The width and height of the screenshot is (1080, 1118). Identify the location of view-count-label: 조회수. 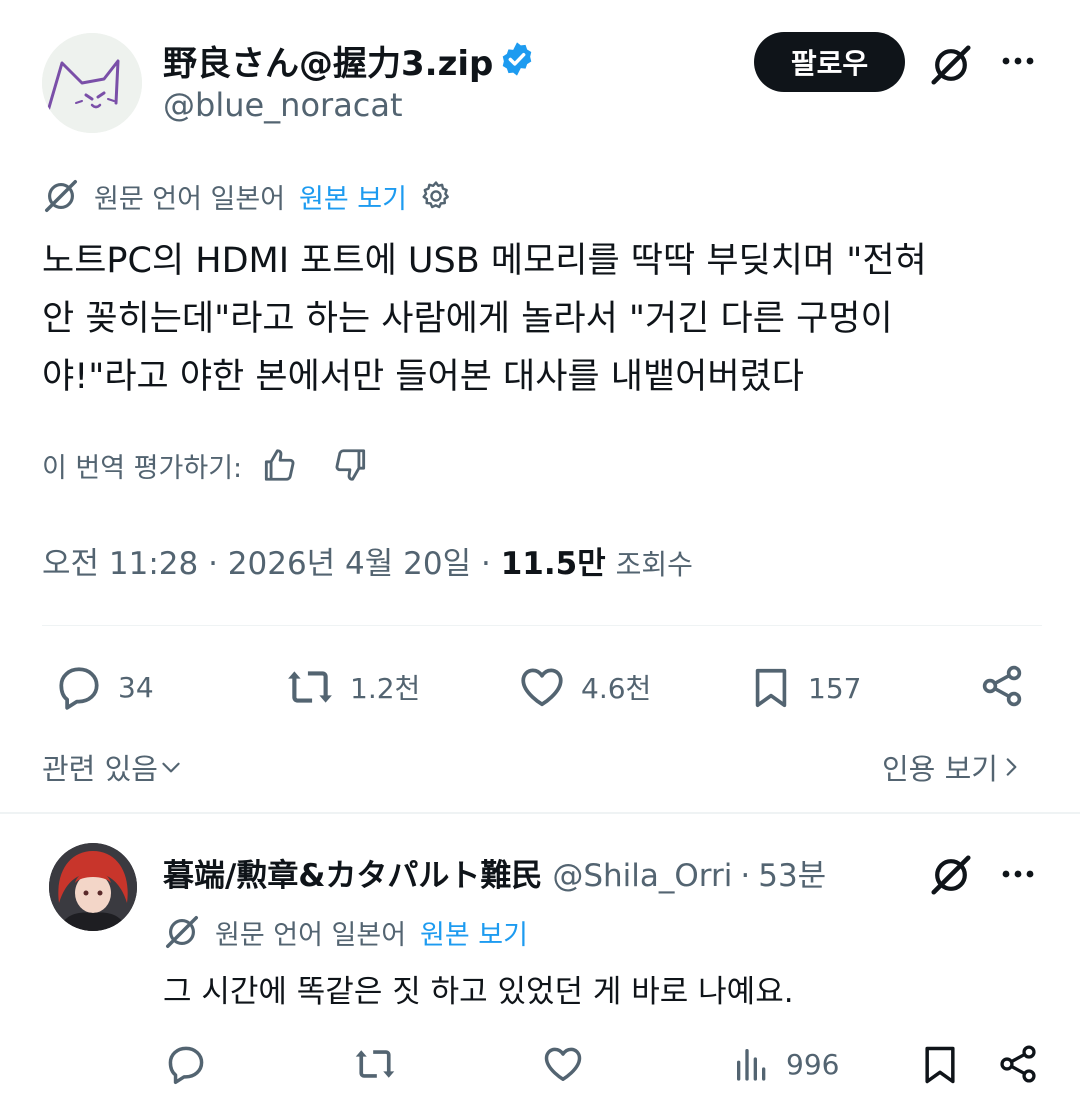
(654, 564).